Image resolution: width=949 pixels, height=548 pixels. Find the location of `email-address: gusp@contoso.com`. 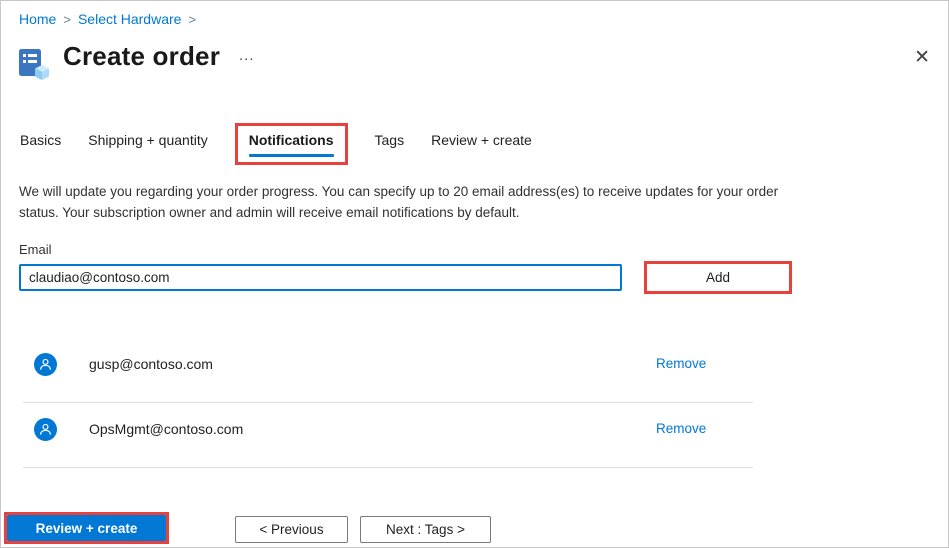

email-address: gusp@contoso.com is located at coordinates (151, 364).